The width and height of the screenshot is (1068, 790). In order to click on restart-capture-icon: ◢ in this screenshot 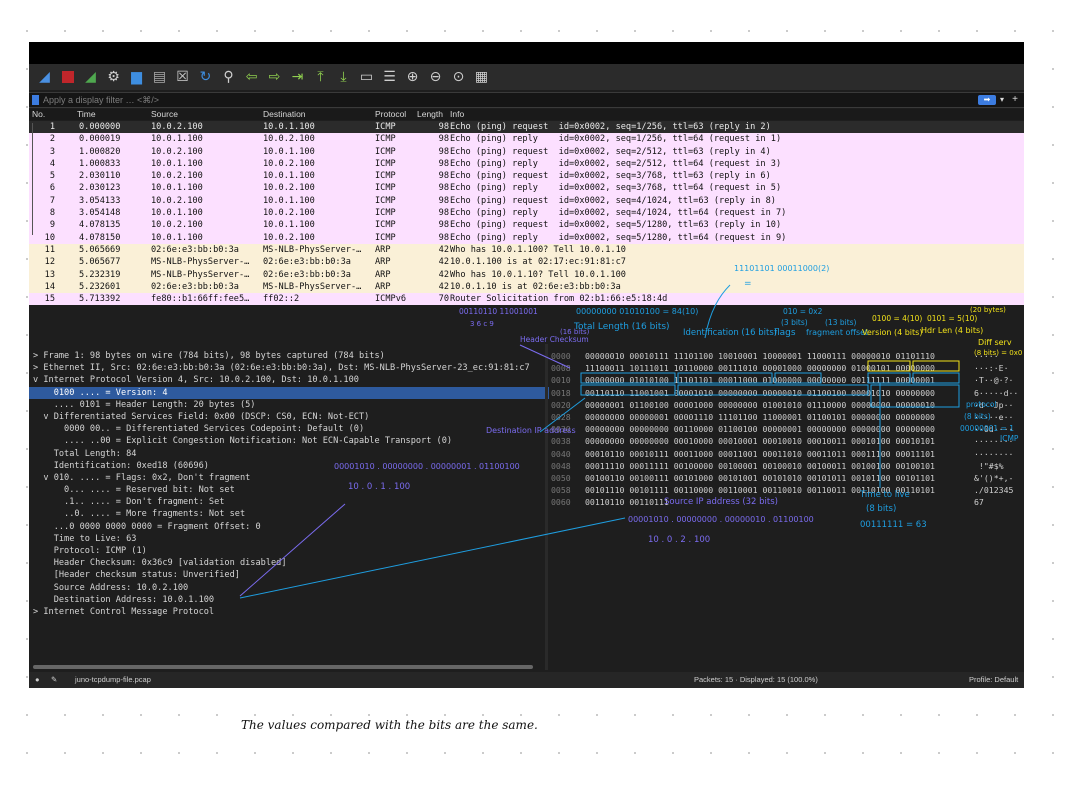, I will do `click(91, 77)`.